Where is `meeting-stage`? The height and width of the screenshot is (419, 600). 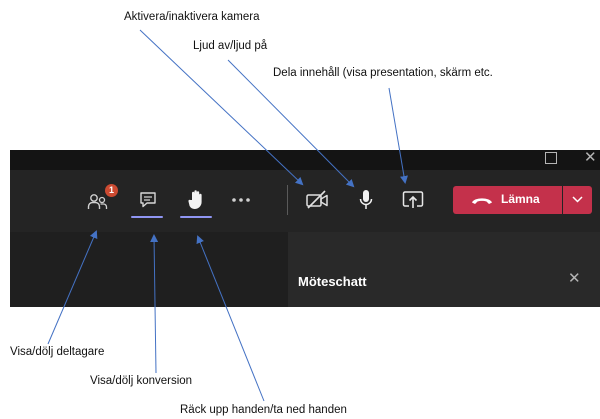 meeting-stage is located at coordinates (149, 269).